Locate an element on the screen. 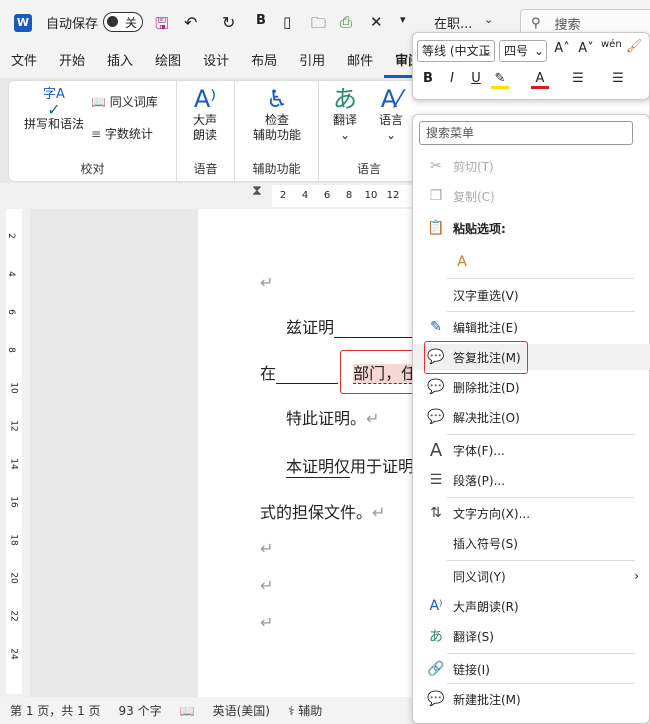 Image resolution: width=650 pixels, height=724 pixels. tab-design: 设计 is located at coordinates (216, 62).